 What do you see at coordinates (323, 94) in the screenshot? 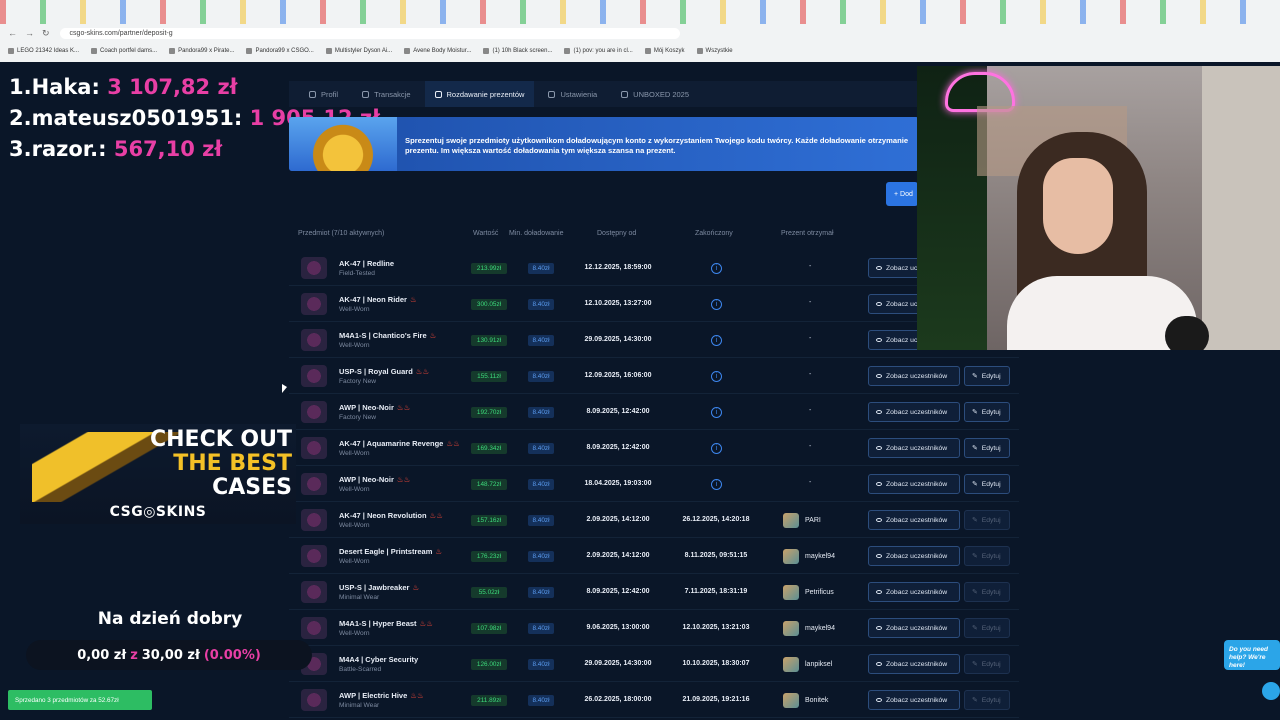
I see `tab-profil: Profil` at bounding box center [323, 94].